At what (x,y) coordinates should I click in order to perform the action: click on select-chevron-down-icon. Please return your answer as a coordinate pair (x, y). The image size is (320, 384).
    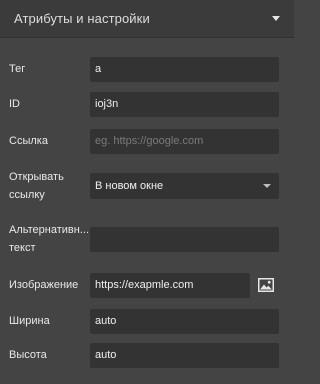
    Looking at the image, I should click on (267, 186).